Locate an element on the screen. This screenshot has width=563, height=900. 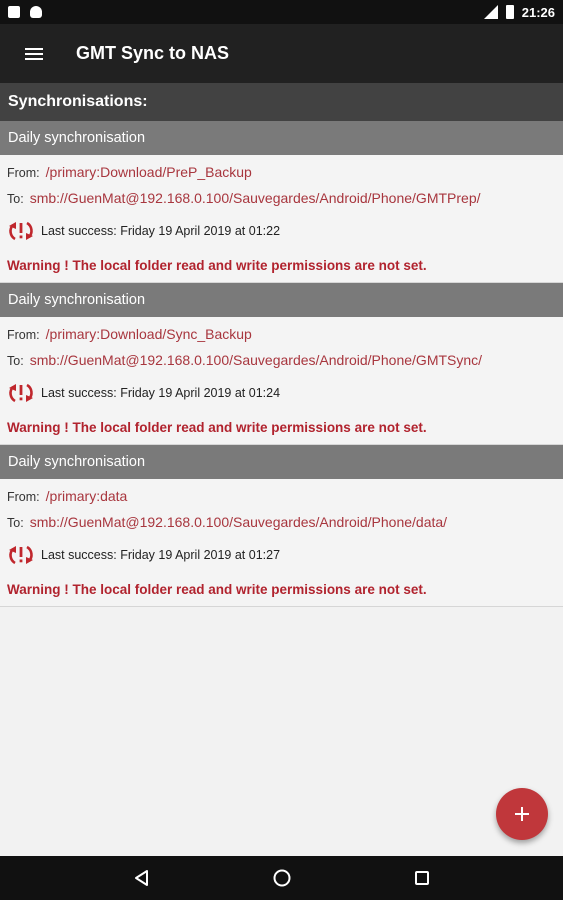
back-icon is located at coordinates (141, 878).